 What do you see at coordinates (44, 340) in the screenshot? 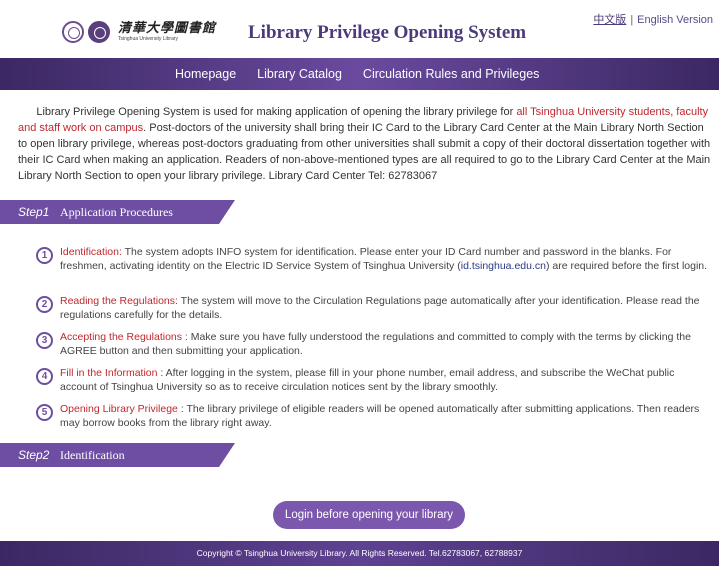
I see `step-number-icon: 3` at bounding box center [44, 340].